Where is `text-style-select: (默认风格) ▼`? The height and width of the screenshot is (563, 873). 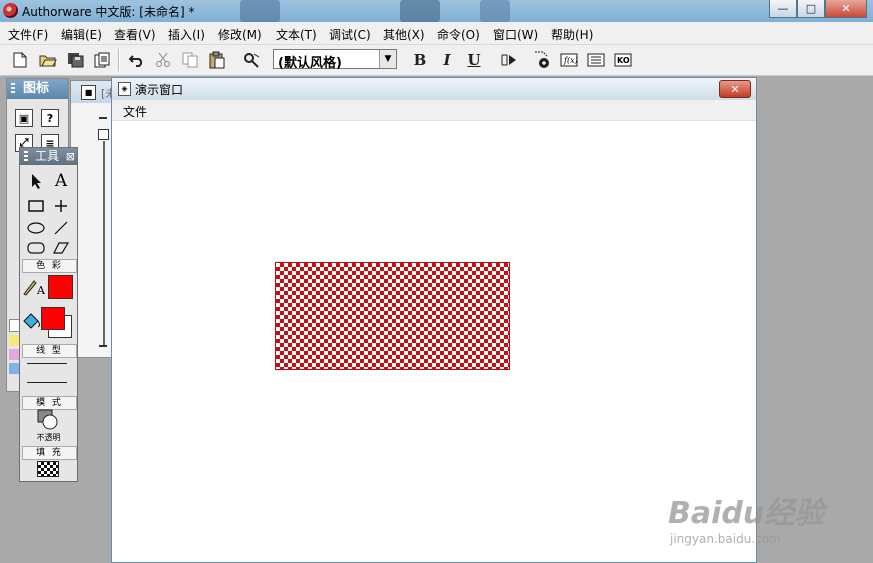
text-style-select: (默认风格) ▼ is located at coordinates (335, 60).